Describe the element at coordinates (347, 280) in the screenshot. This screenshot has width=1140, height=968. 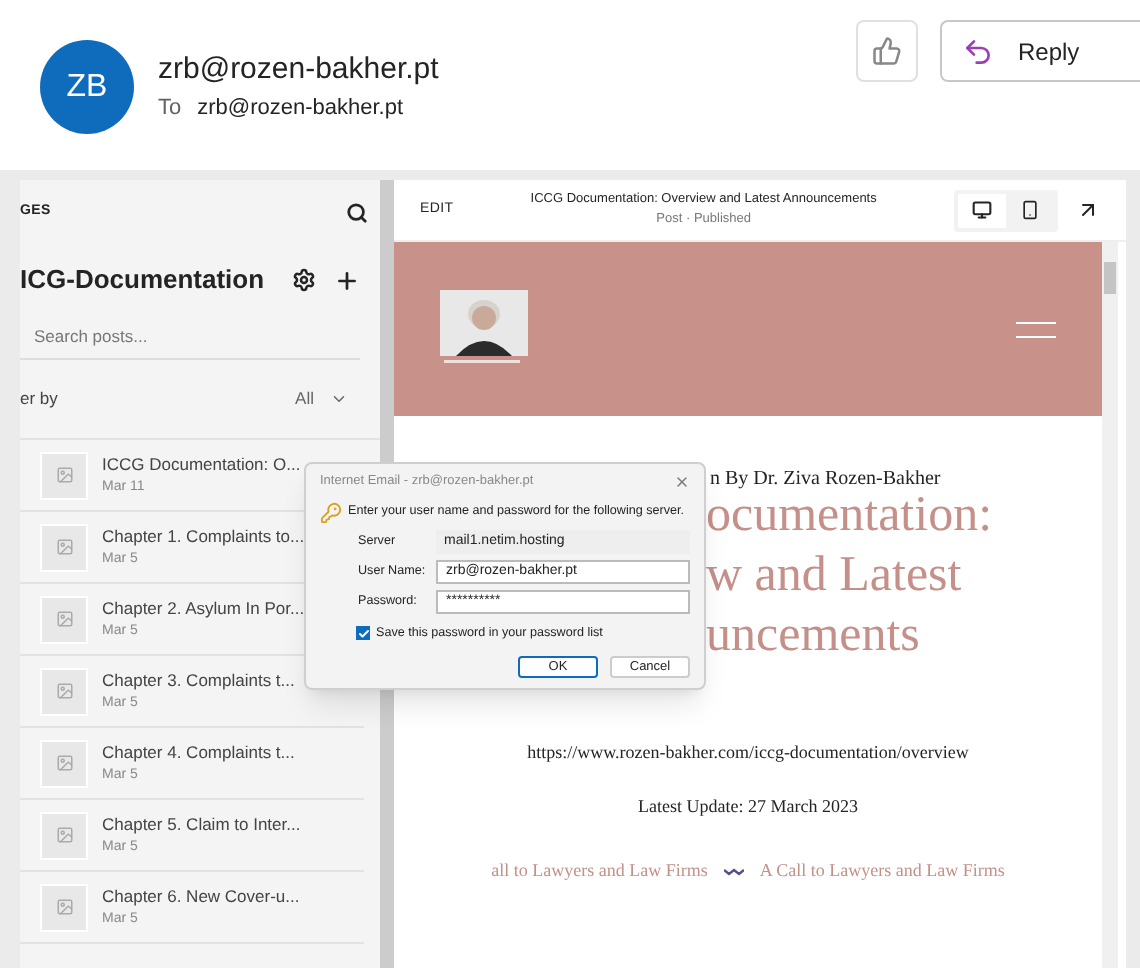
I see `add-icon` at that location.